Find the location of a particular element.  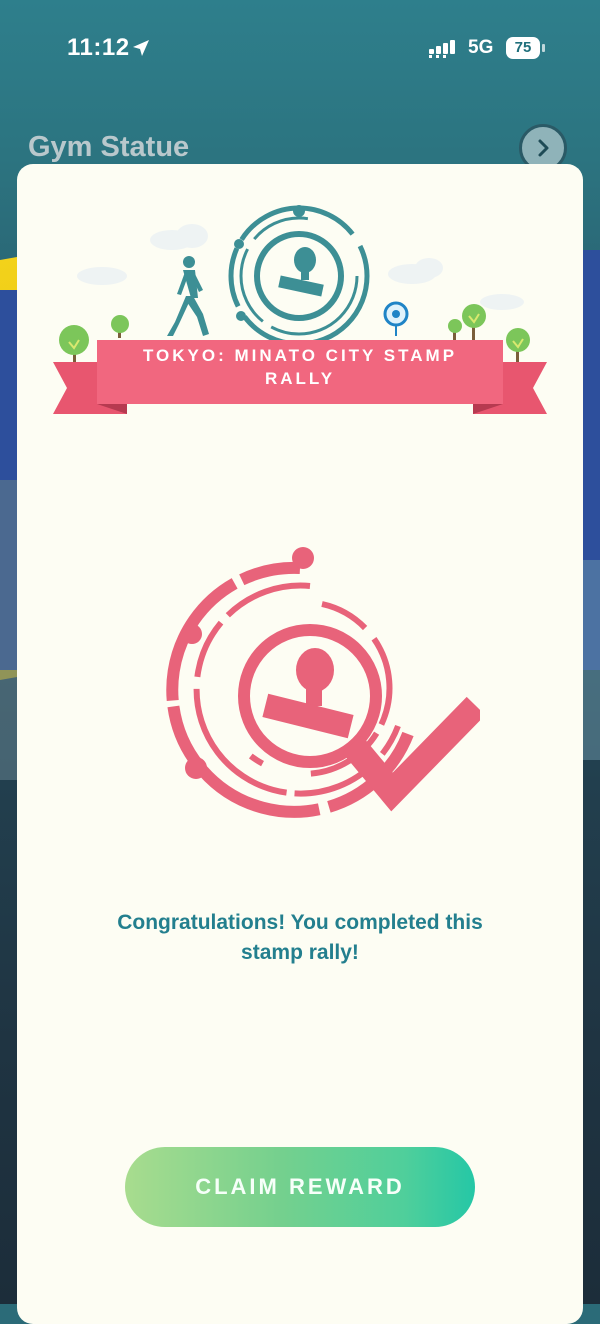

status-time: 11:12 is located at coordinates (98, 47).